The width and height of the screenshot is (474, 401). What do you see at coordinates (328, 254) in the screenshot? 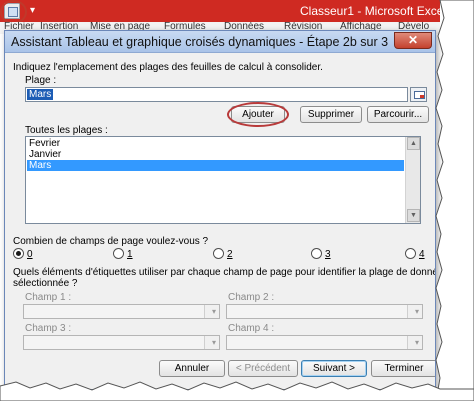
I see `page-field-label-3: 3` at bounding box center [328, 254].